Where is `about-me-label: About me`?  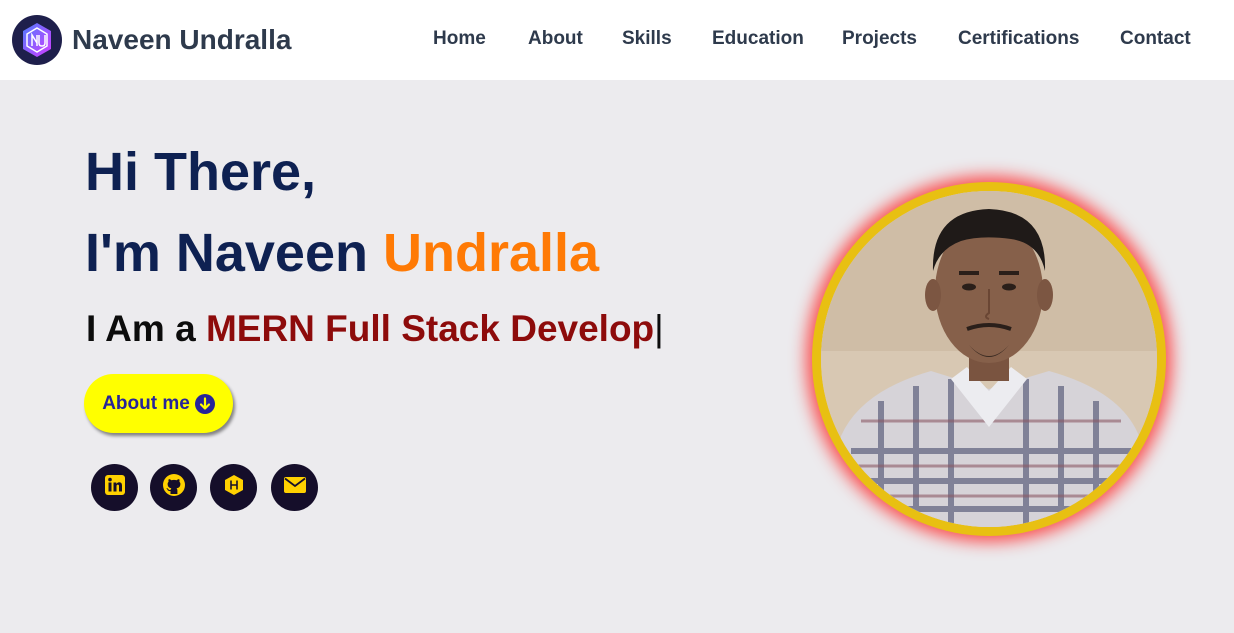 about-me-label: About me is located at coordinates (146, 403).